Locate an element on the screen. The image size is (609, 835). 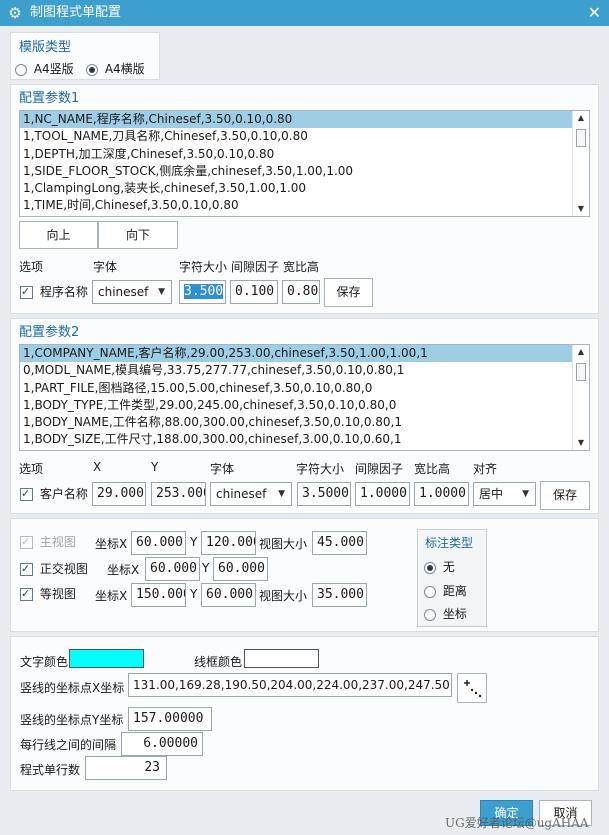
main-y-label: Y is located at coordinates (194, 542).